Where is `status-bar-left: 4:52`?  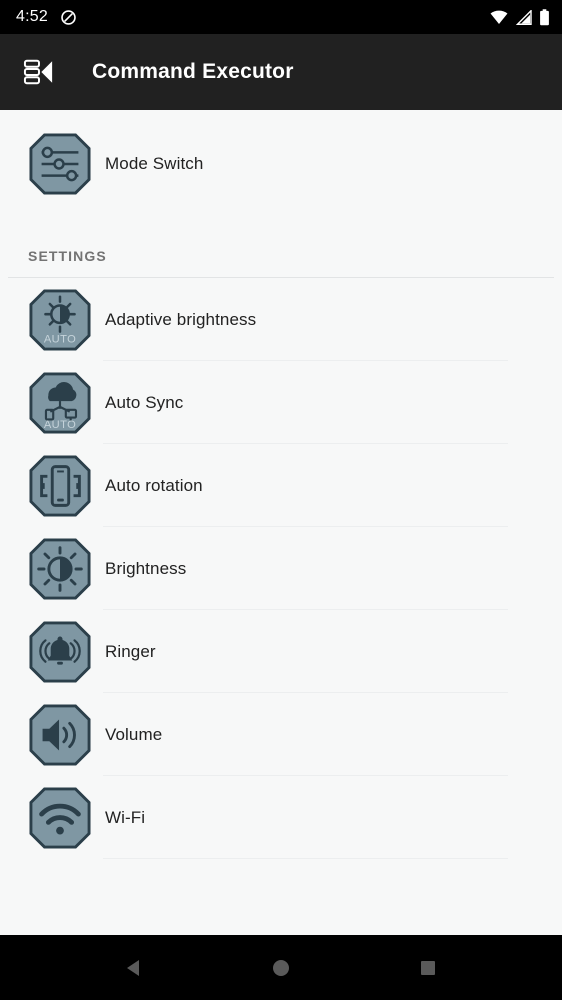 status-bar-left: 4:52 is located at coordinates (46, 17).